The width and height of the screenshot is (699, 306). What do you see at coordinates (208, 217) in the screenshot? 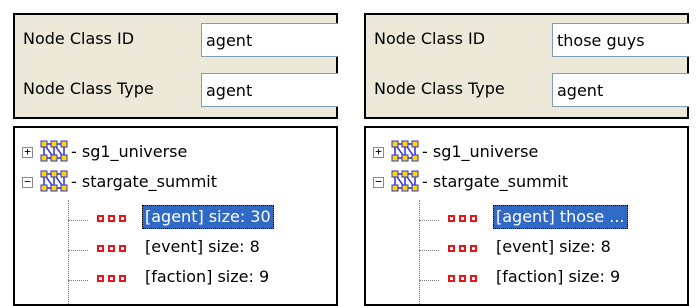
I see `tree-node-label-selected: [agent] size: 30` at bounding box center [208, 217].